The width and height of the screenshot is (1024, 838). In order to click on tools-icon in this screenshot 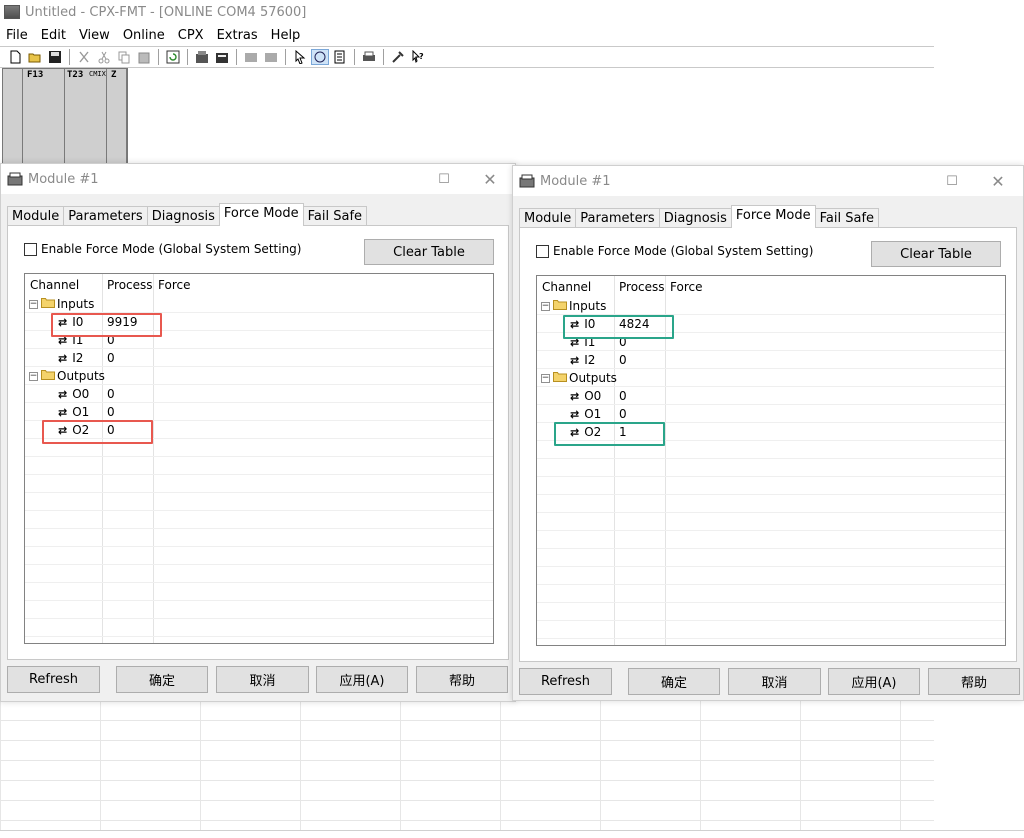, I will do `click(398, 57)`.